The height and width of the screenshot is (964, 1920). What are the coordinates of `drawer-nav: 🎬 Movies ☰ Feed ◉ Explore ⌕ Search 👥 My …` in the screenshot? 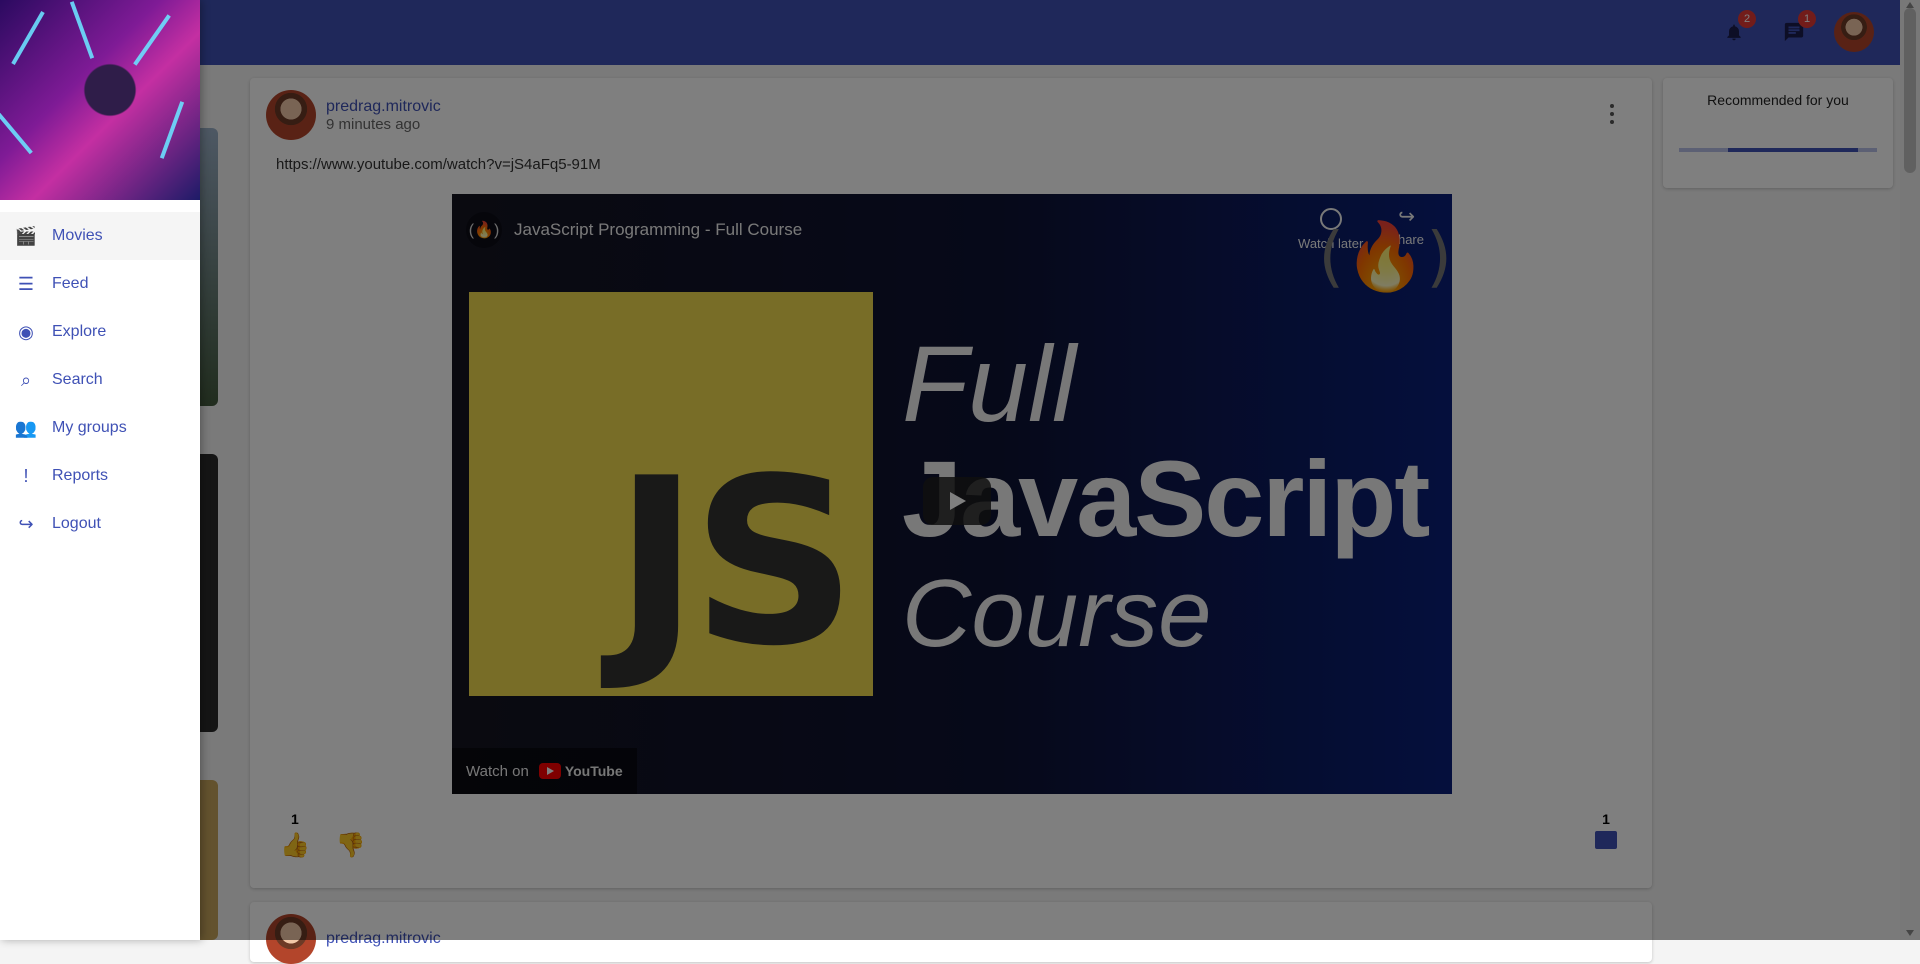 It's located at (100, 380).